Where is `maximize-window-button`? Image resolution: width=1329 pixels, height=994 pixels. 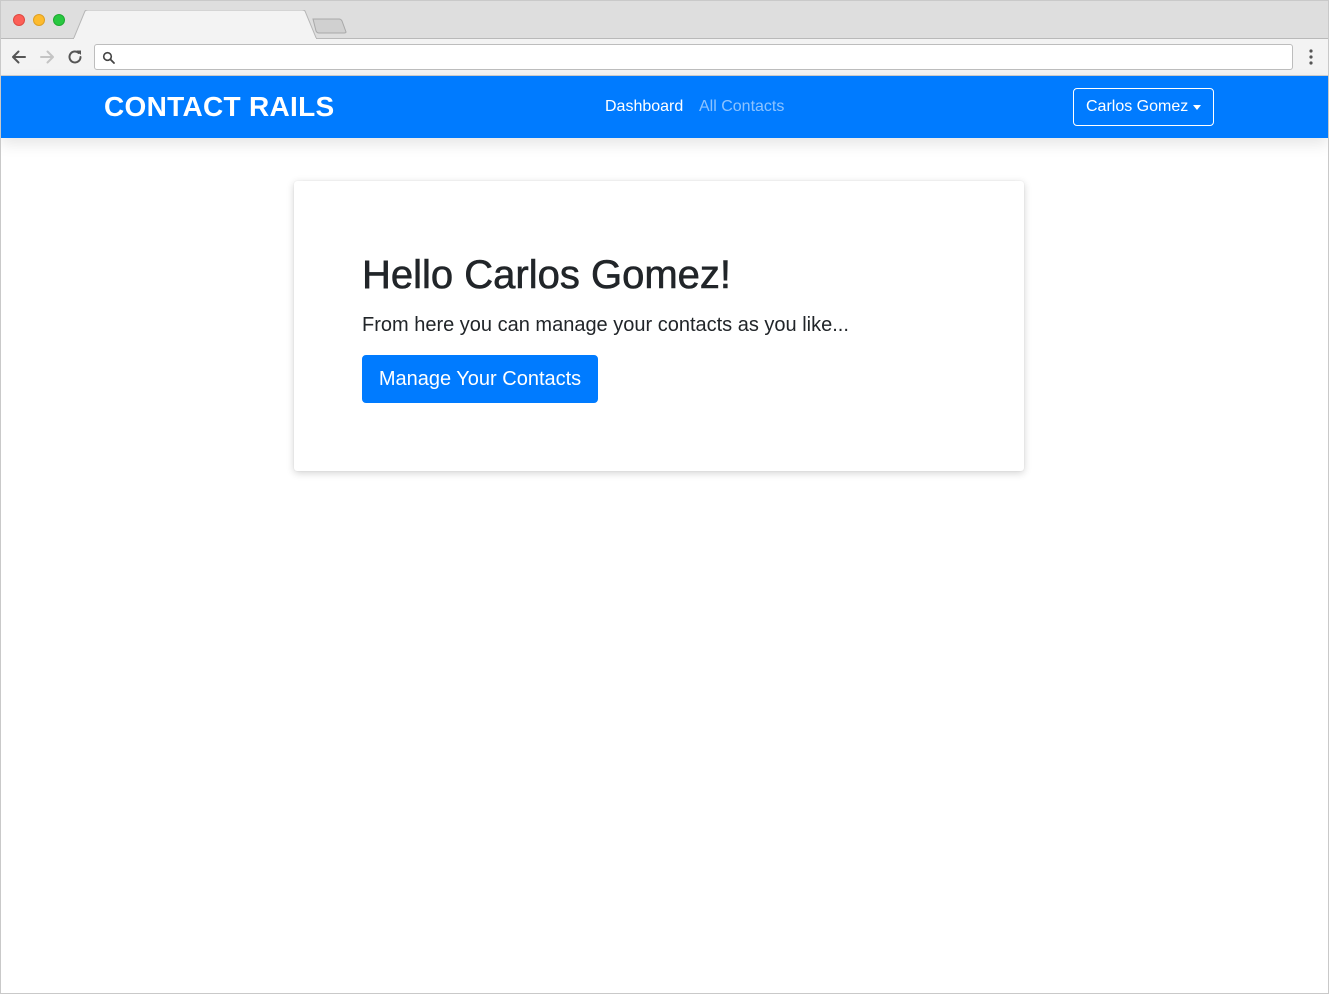 maximize-window-button is located at coordinates (59, 20).